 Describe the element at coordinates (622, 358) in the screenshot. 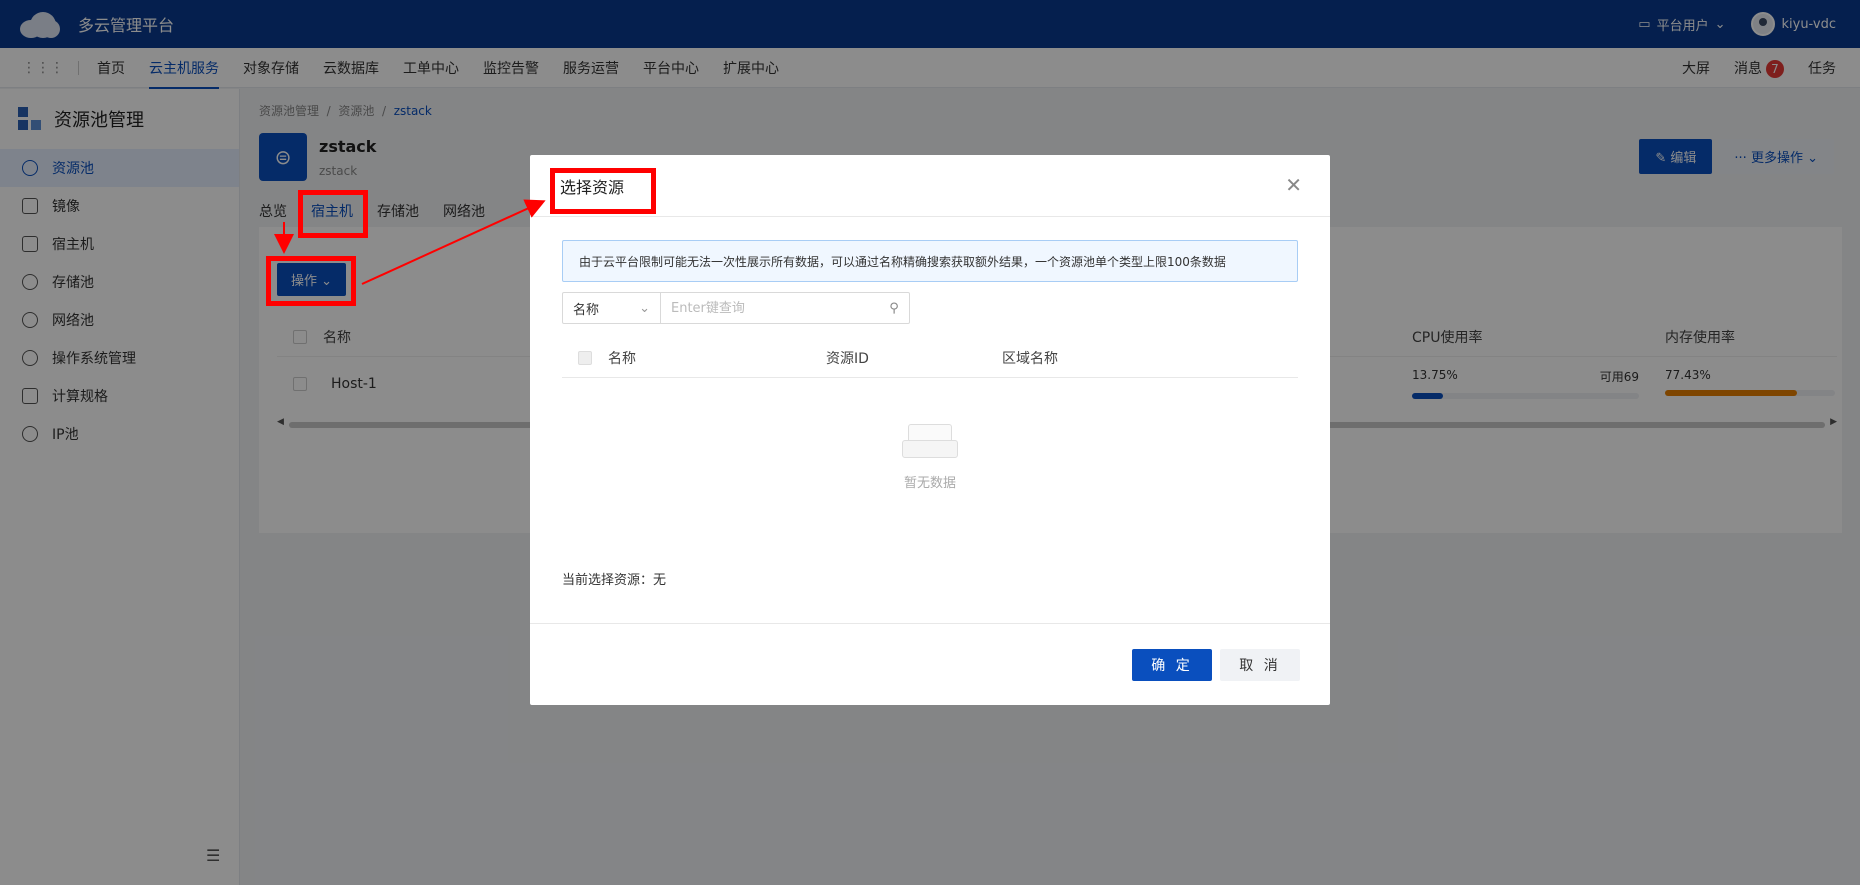

I see `column-name: 名称` at that location.